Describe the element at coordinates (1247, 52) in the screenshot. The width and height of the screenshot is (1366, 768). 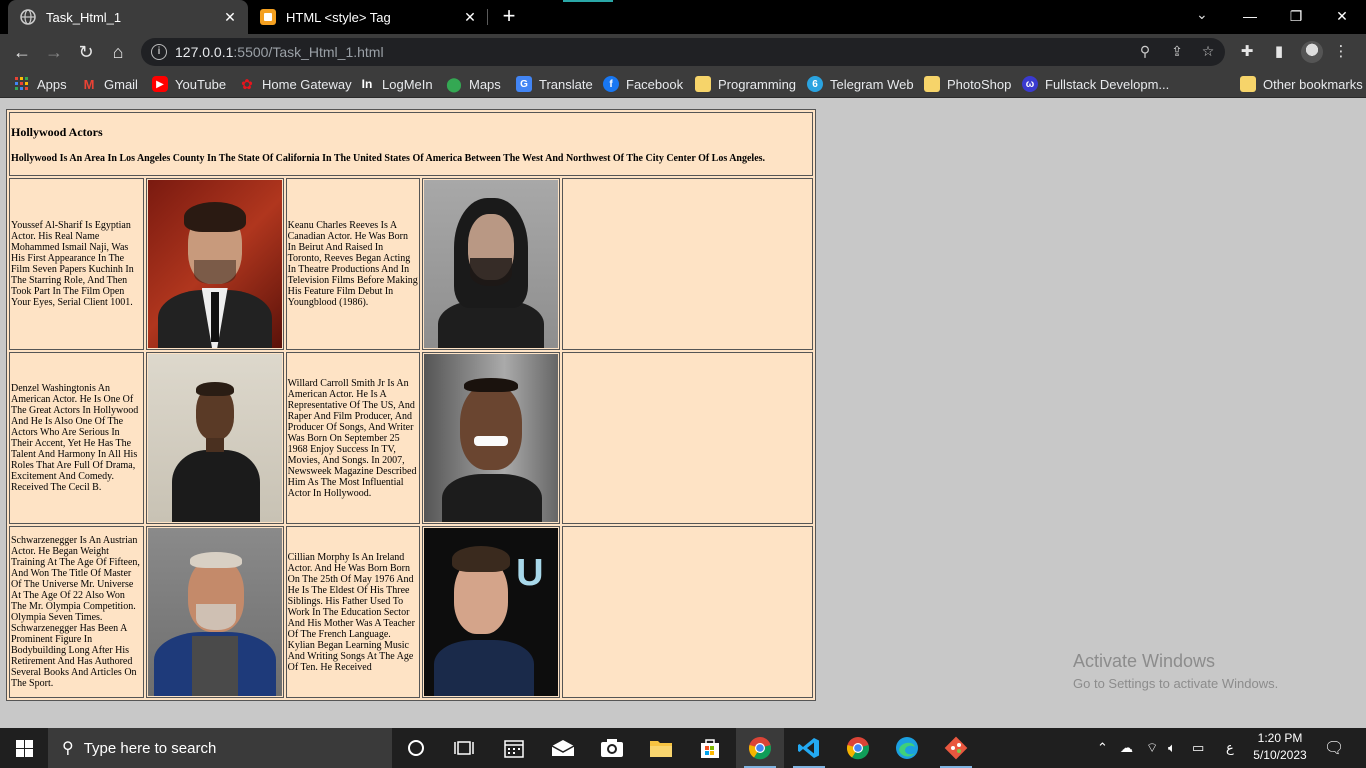
I see `extensions-puzzle-icon: ✚` at that location.